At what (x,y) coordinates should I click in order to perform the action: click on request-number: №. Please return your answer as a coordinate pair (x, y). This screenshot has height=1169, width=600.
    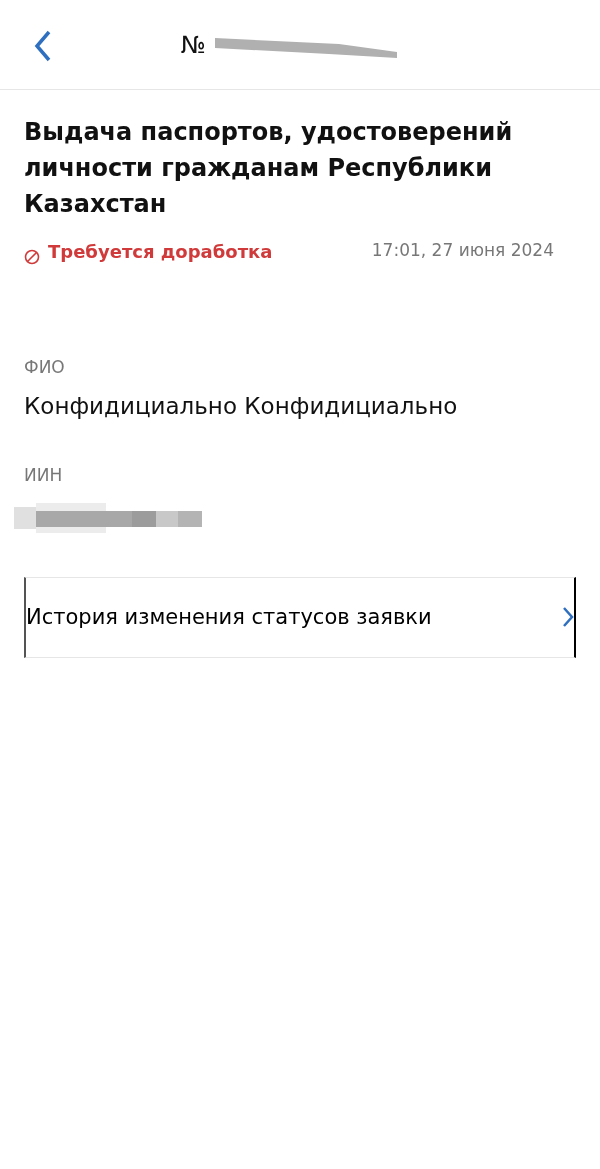
    Looking at the image, I should click on (193, 45).